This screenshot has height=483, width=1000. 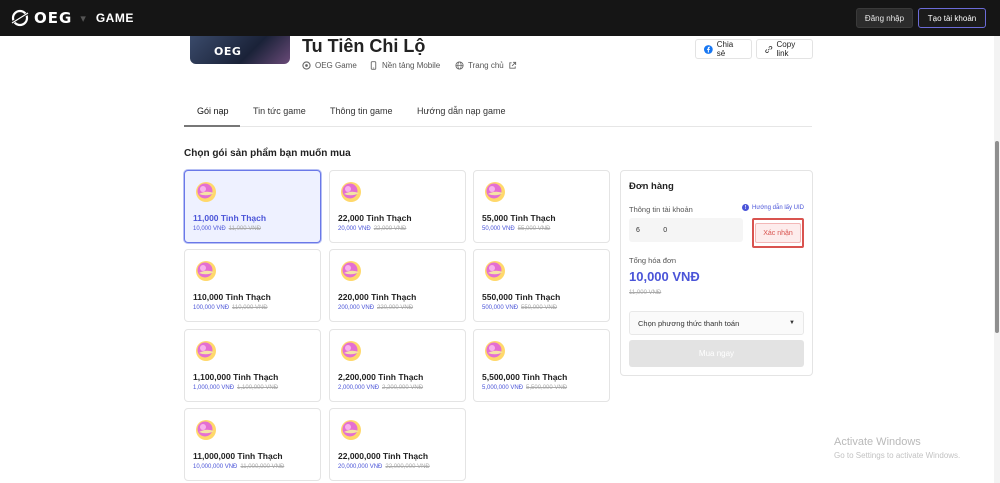 What do you see at coordinates (250, 308) in the screenshot?
I see `package-original-price: 110,000 VNĐ` at bounding box center [250, 308].